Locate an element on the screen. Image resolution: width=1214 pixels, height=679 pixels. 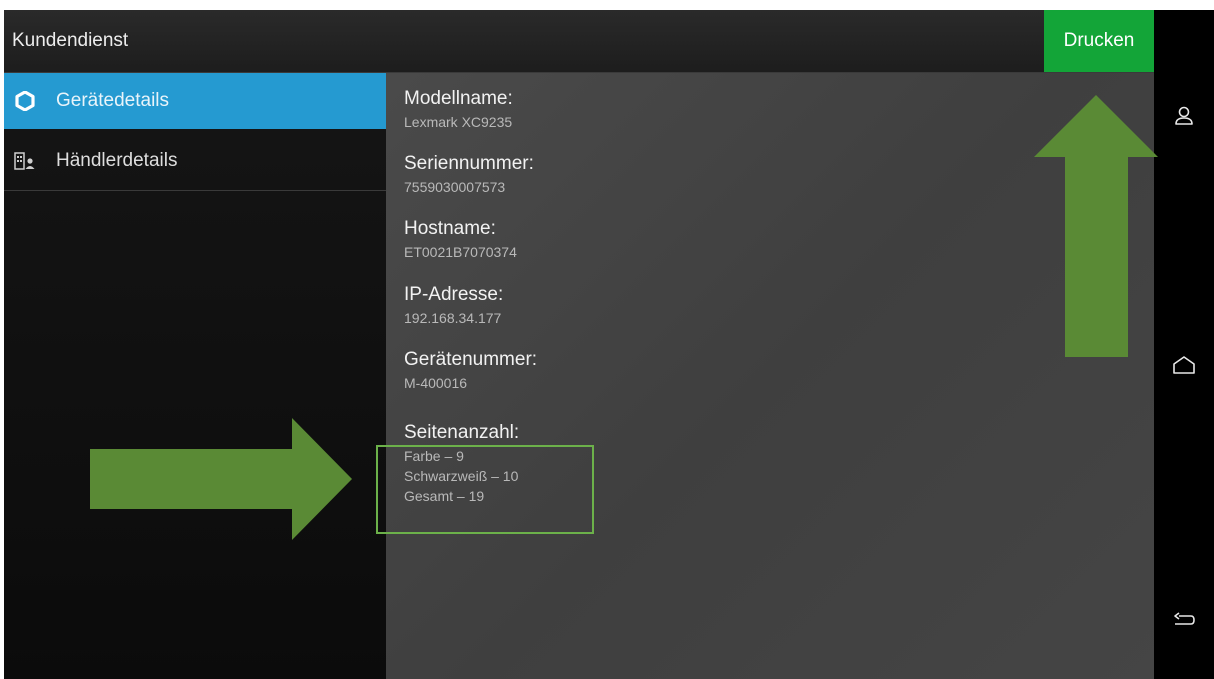
sidebar-item-device-details: Gerätedetails is located at coordinates (195, 101).